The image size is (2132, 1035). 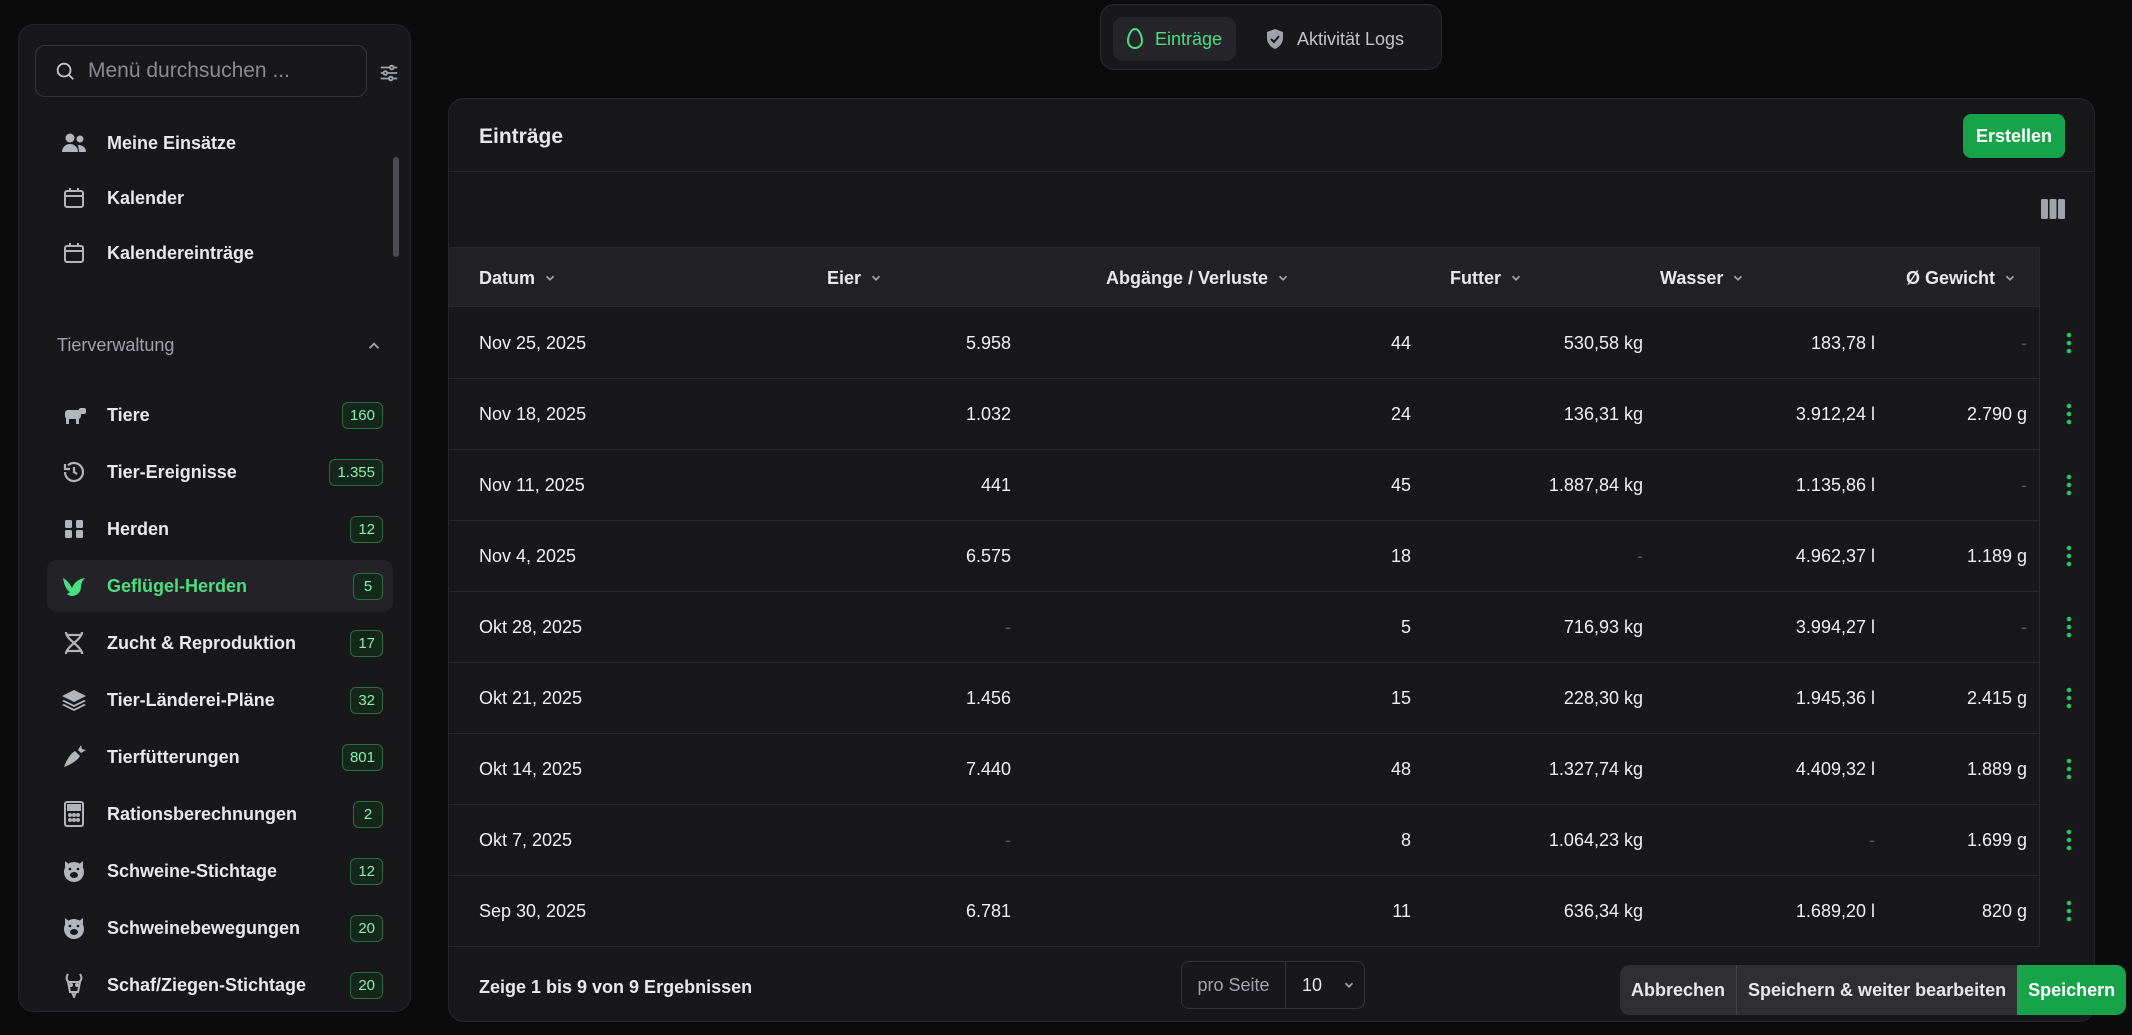 I want to click on header-label: Datum, so click(x=507, y=277).